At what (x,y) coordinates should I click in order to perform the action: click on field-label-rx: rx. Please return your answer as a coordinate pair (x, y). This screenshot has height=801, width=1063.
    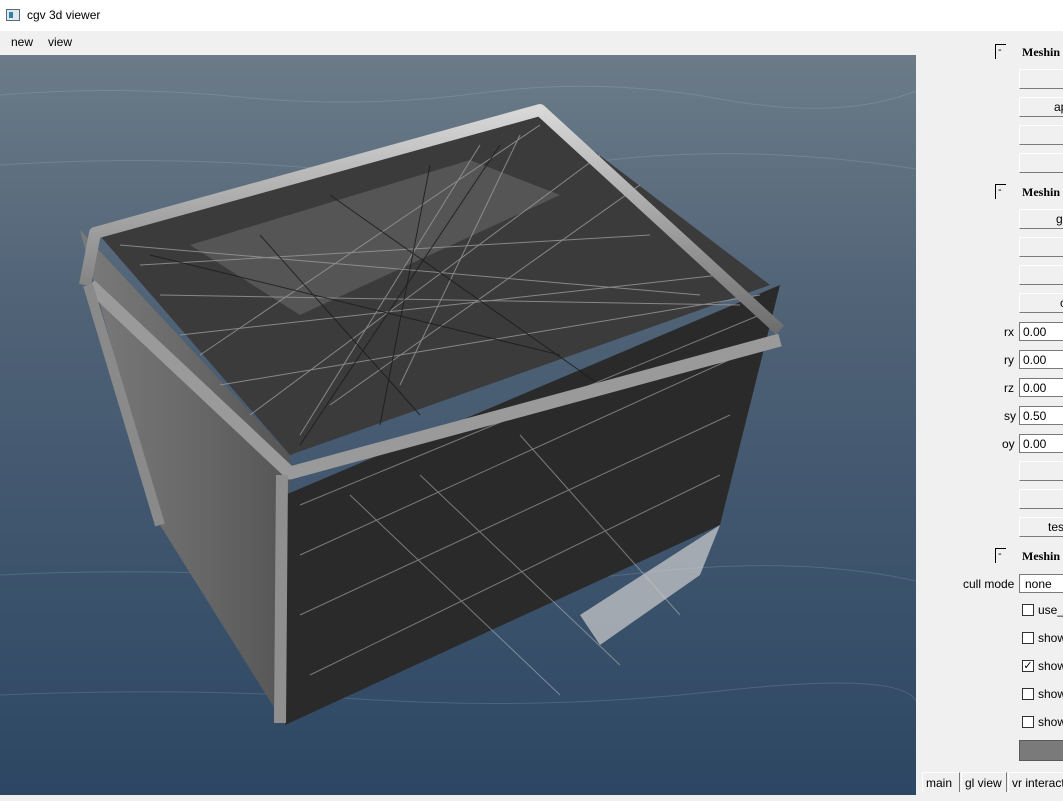
    Looking at the image, I should click on (1009, 332).